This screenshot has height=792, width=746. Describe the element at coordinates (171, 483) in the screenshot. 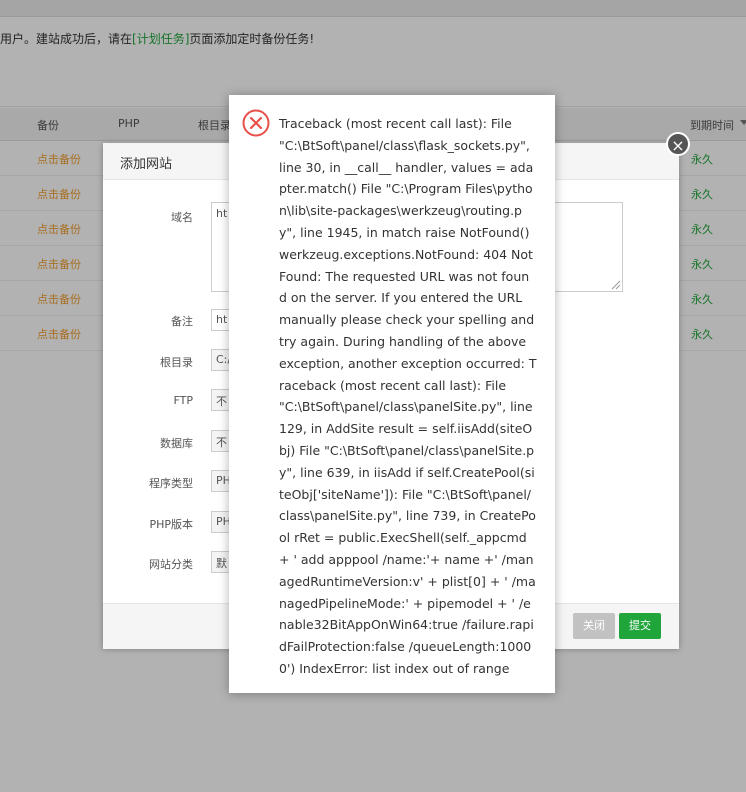

I see `program-type-label: 程序类型` at that location.